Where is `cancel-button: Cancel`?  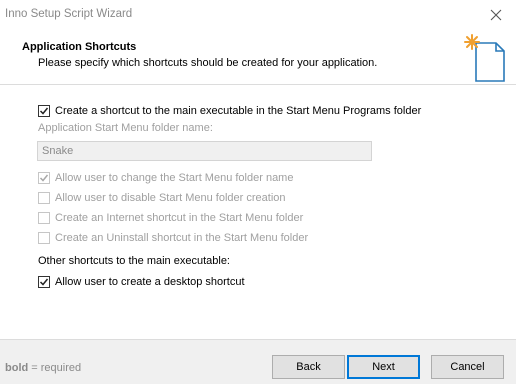
cancel-button: Cancel is located at coordinates (467, 367).